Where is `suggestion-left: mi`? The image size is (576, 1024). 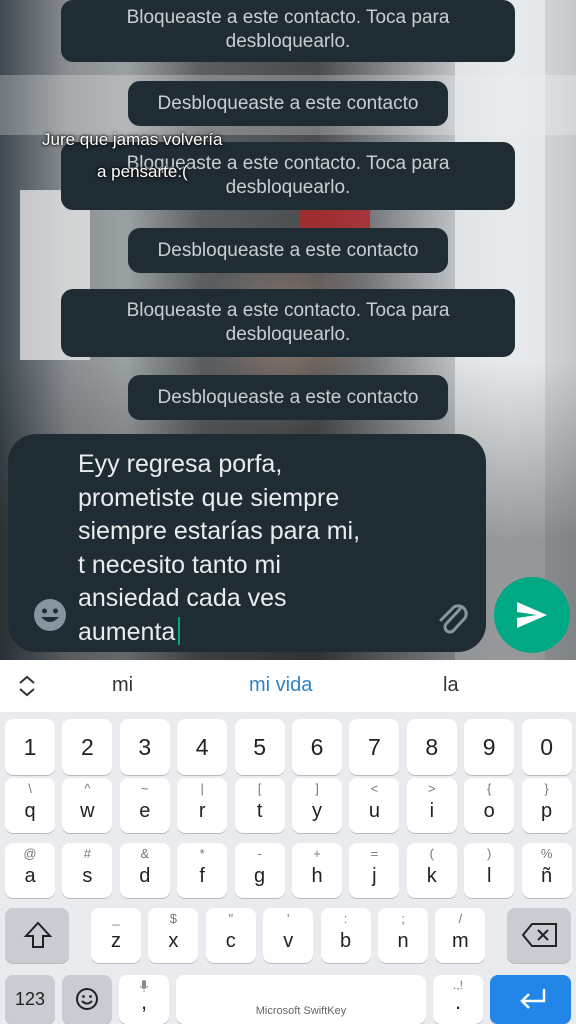
suggestion-left: mi is located at coordinates (122, 685).